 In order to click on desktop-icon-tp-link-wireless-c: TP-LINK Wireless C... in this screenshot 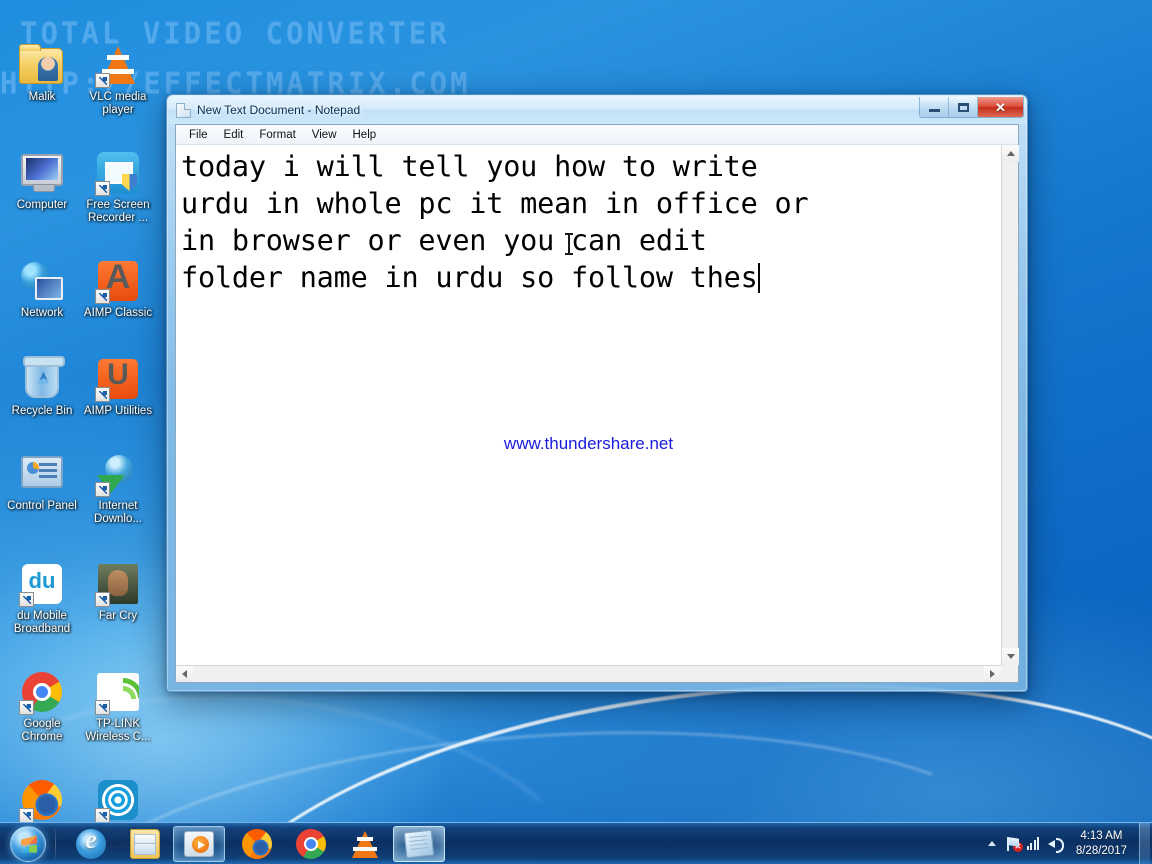, I will do `click(118, 703)`.